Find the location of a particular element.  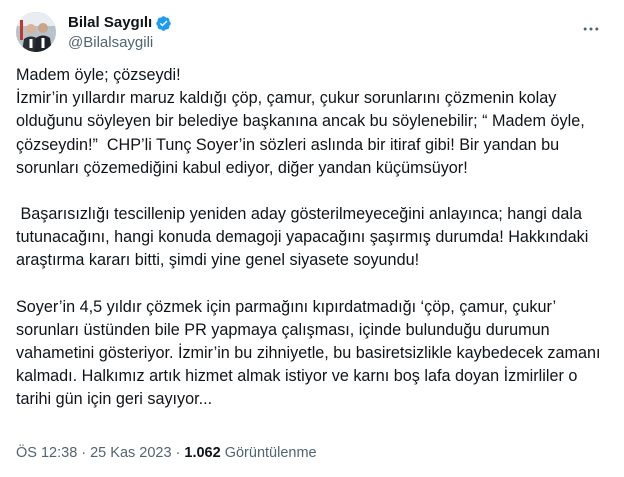

display-name-row: Bilal Saygılı is located at coordinates (120, 23).